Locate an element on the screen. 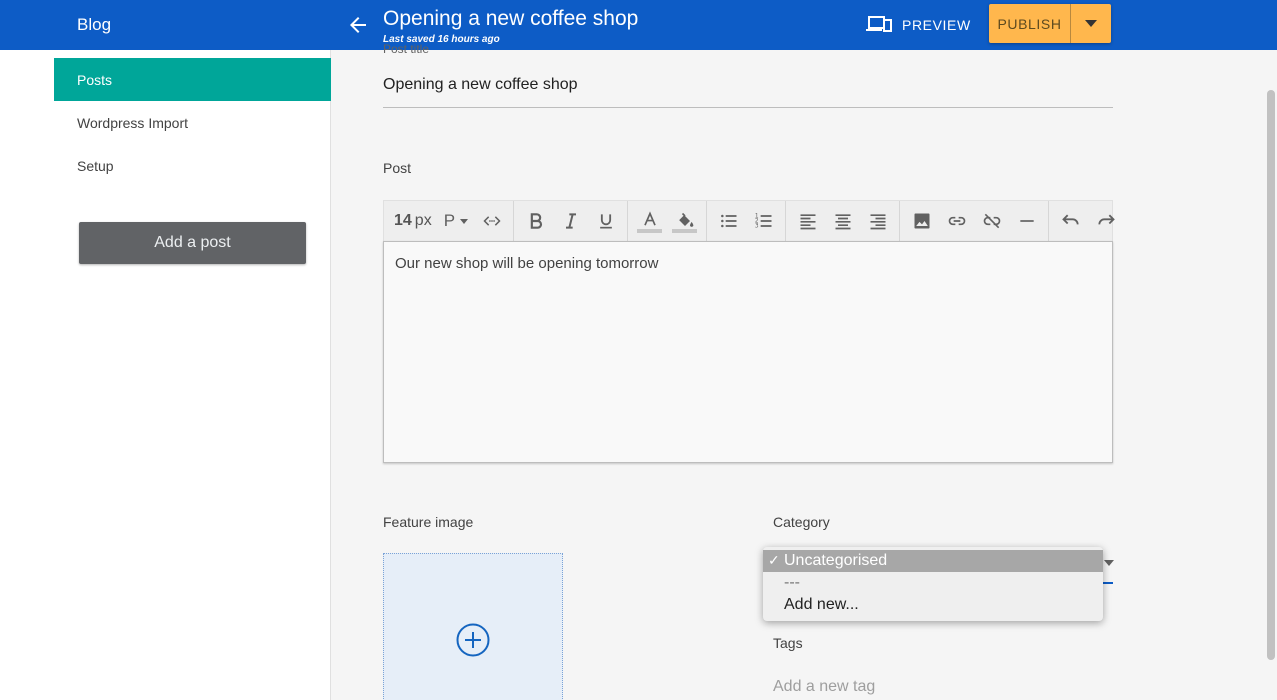 The image size is (1277, 700). dropdown-arrow-icon is located at coordinates (1091, 23).